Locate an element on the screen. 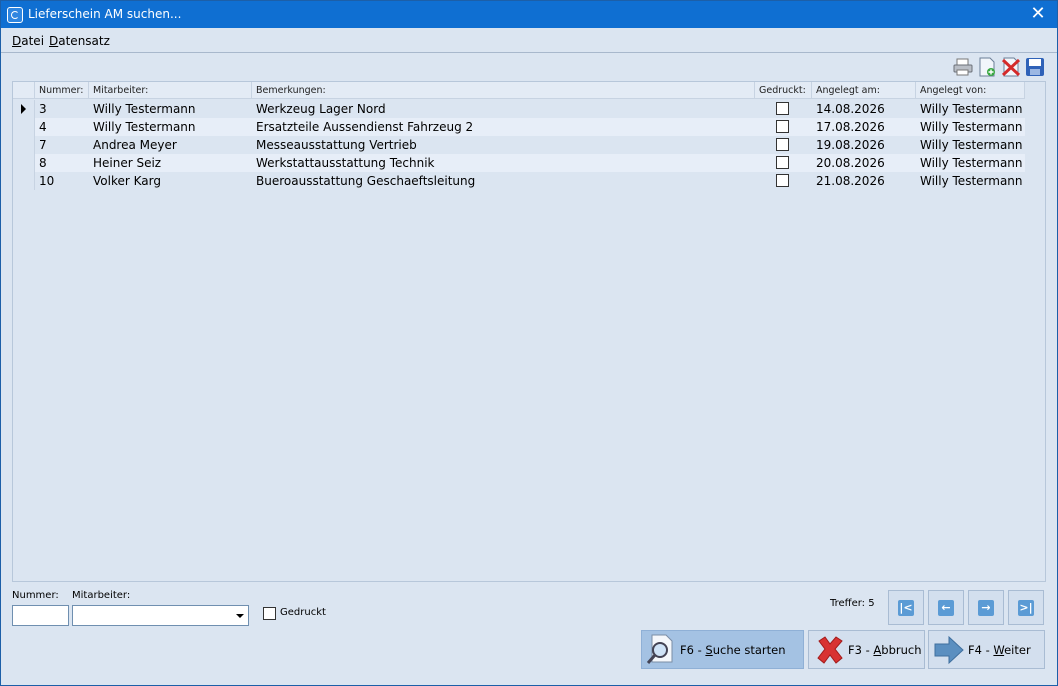  header-bemerkungen: Bemerkungen: is located at coordinates (503, 90).